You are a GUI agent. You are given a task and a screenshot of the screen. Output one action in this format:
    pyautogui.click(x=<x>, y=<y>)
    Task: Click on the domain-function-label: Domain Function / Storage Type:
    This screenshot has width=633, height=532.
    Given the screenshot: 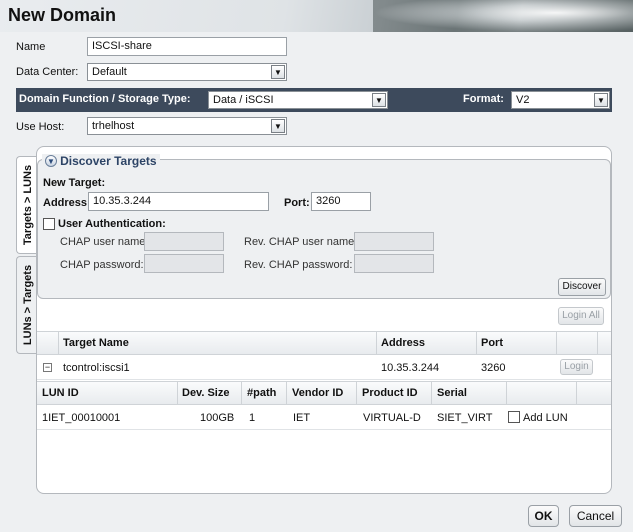 What is the action you would take?
    pyautogui.click(x=105, y=99)
    